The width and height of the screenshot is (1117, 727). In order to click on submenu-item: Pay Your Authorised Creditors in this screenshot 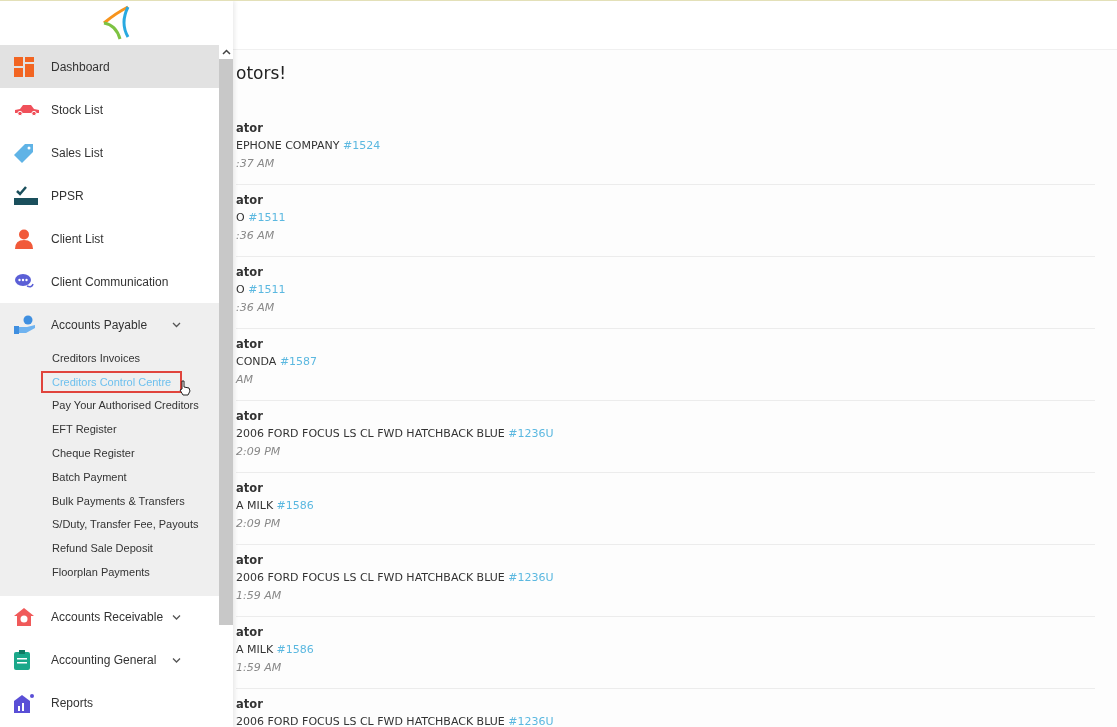, I will do `click(125, 405)`.